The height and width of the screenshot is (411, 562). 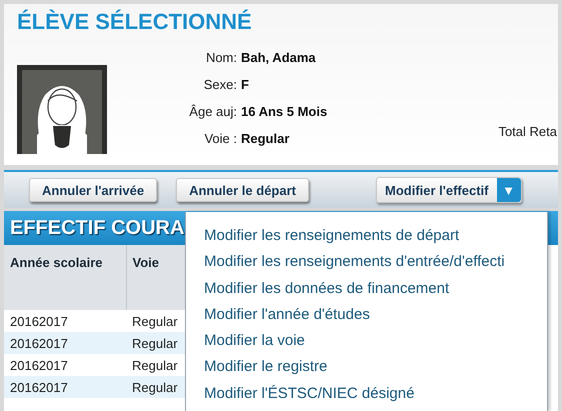 What do you see at coordinates (155, 277) in the screenshot?
I see `column-header: Voie` at bounding box center [155, 277].